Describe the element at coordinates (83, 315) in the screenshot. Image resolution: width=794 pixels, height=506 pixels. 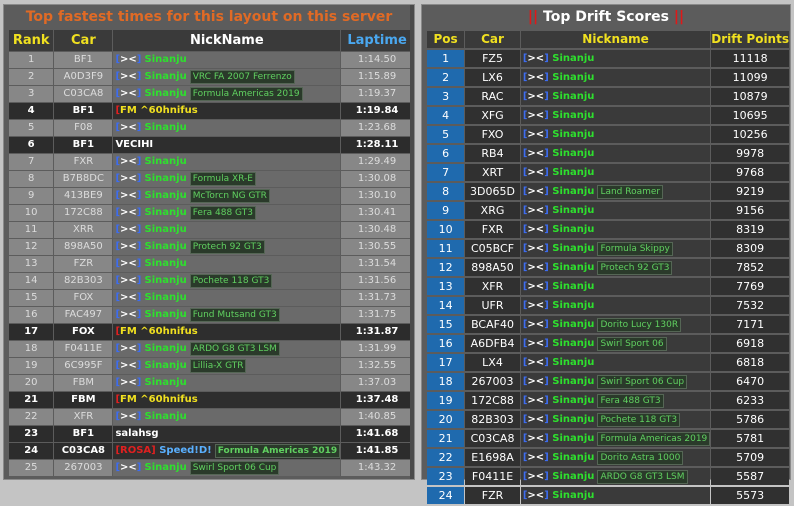
I see `car-cell: FAC497` at that location.